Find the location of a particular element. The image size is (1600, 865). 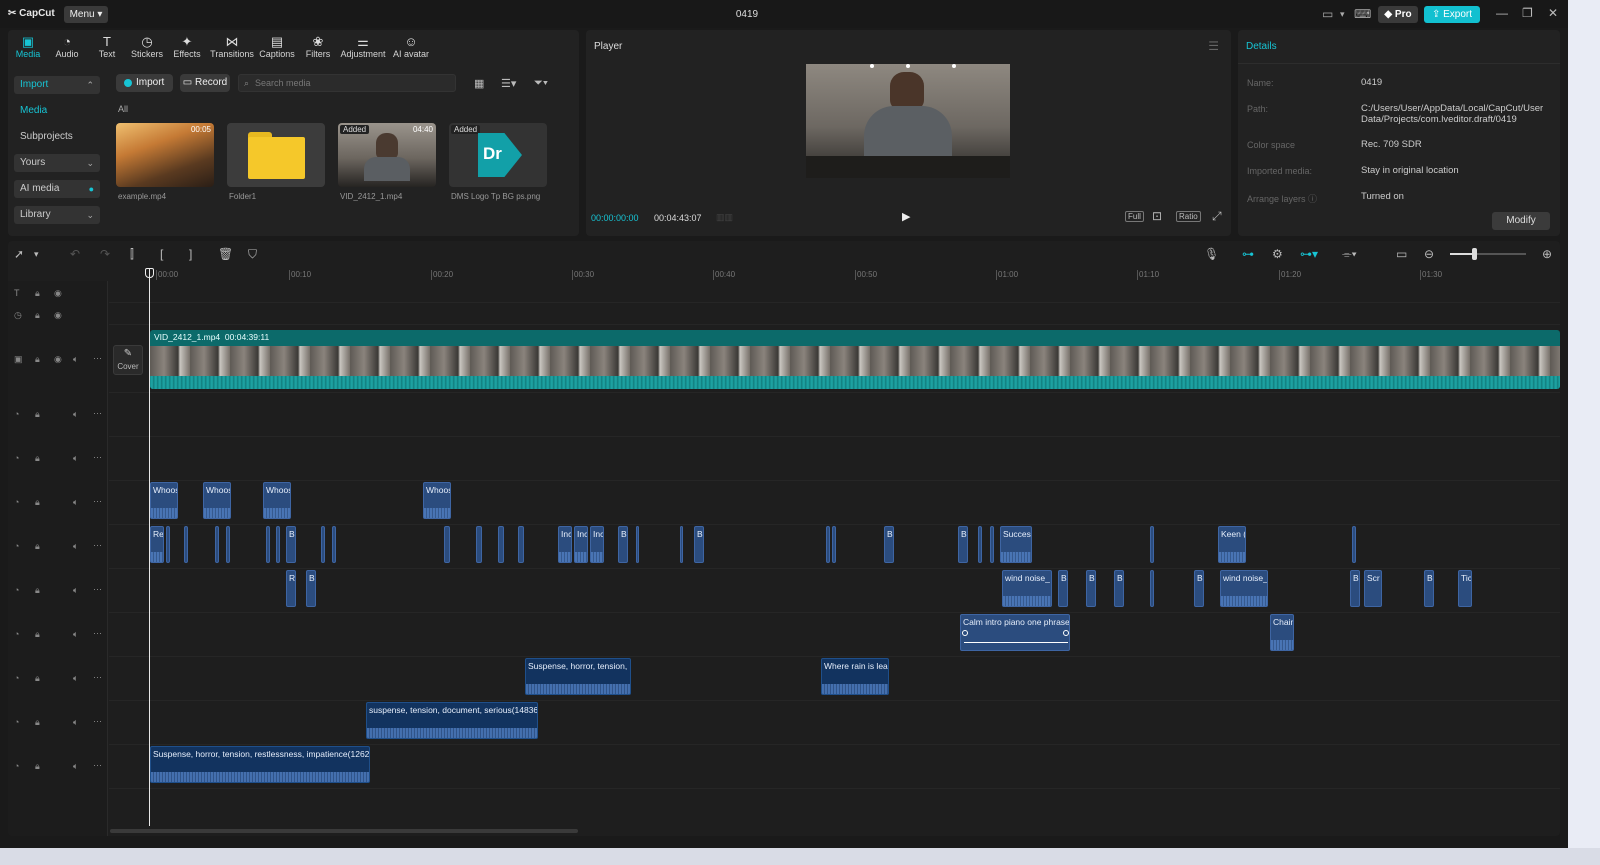

delete-icon: 🗑 is located at coordinates (225, 254).